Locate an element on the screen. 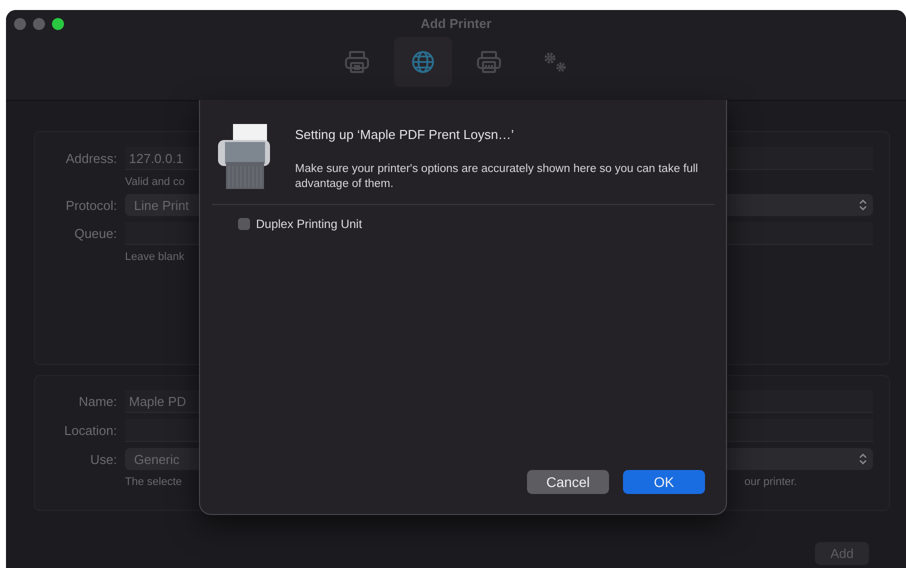 This screenshot has height=568, width=906. dialog-title: Setting up ‘Maple PDF Prent Loysn…’ is located at coordinates (405, 134).